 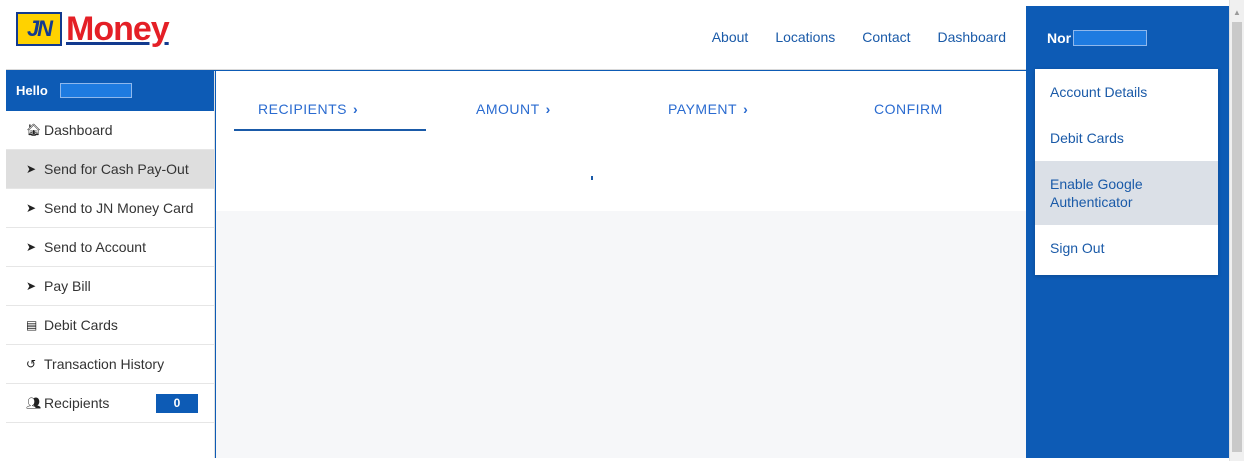 I want to click on step-label: PAYMENT, so click(x=703, y=109).